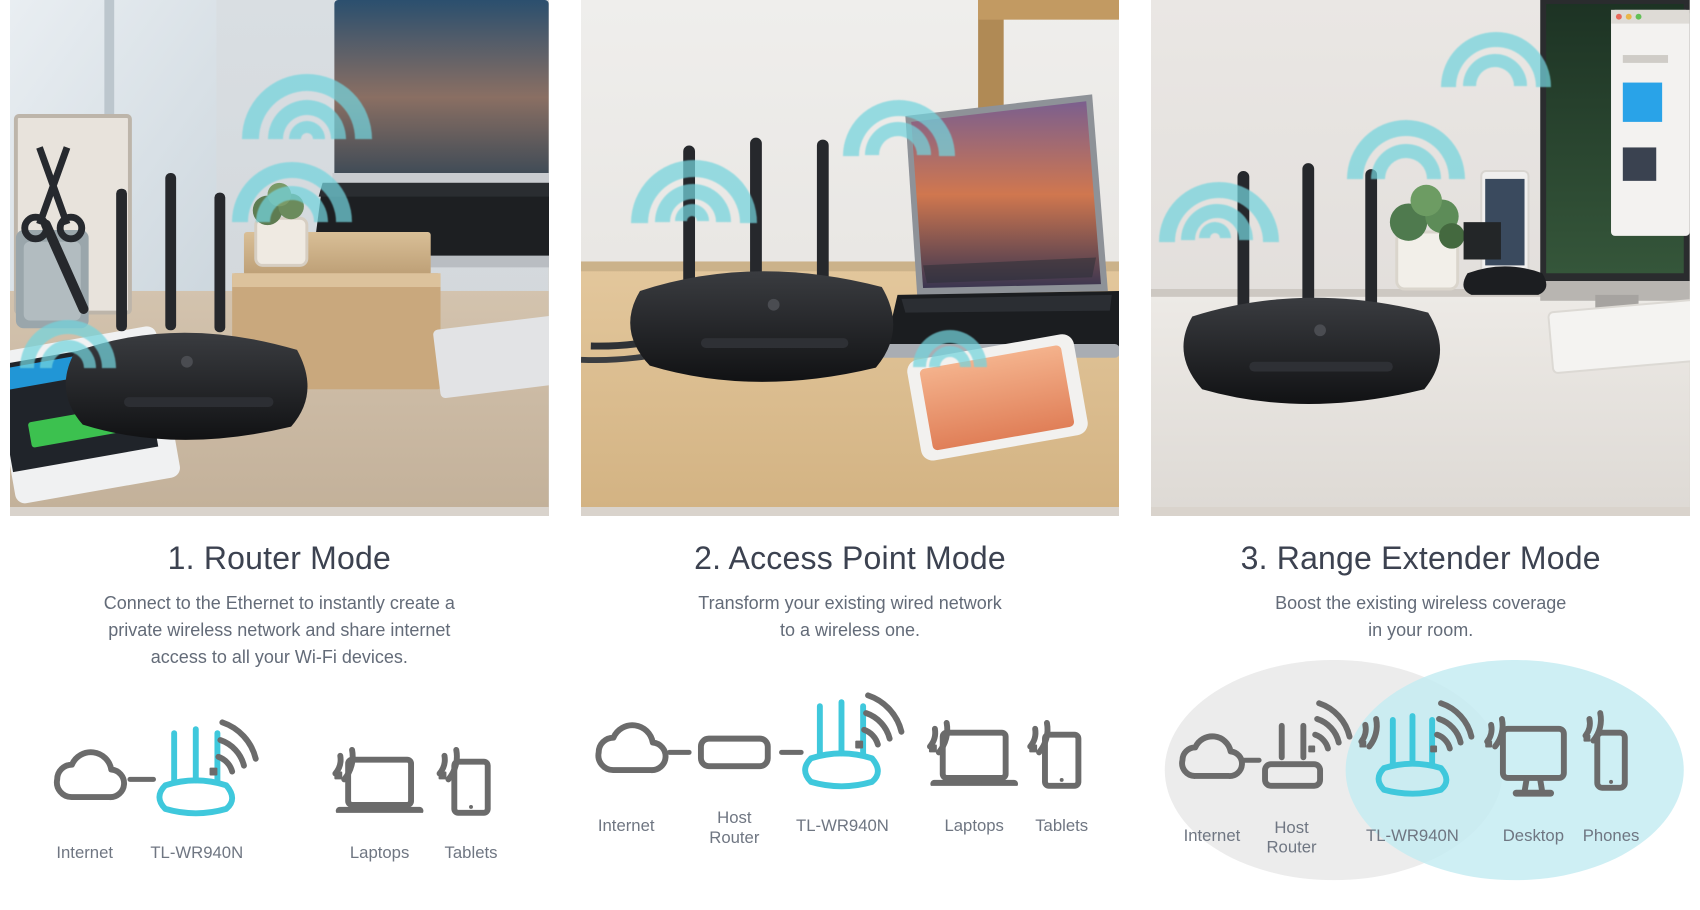 The width and height of the screenshot is (1700, 910). I want to click on modem-icon, so click(734, 752).